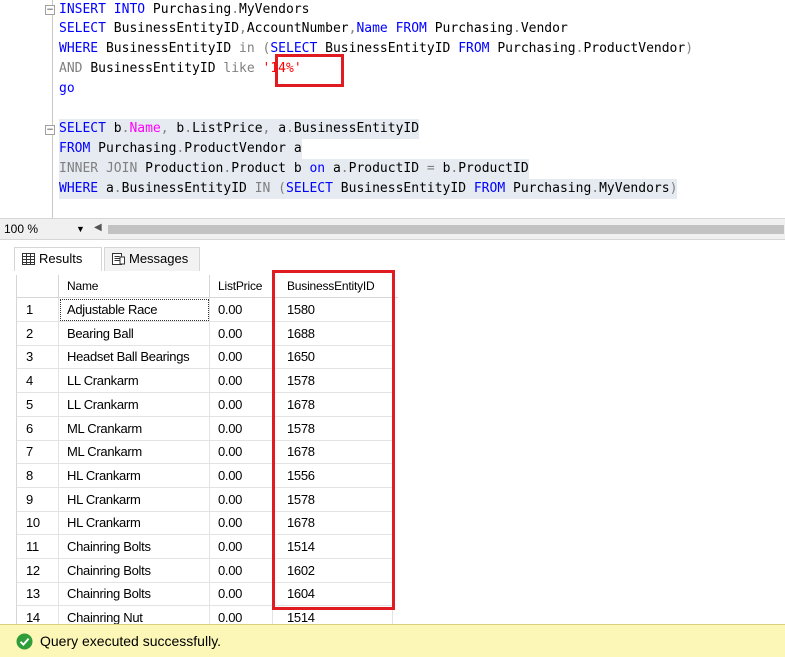  What do you see at coordinates (333, 310) in the screenshot?
I see `businessentityid-cell: 1580` at bounding box center [333, 310].